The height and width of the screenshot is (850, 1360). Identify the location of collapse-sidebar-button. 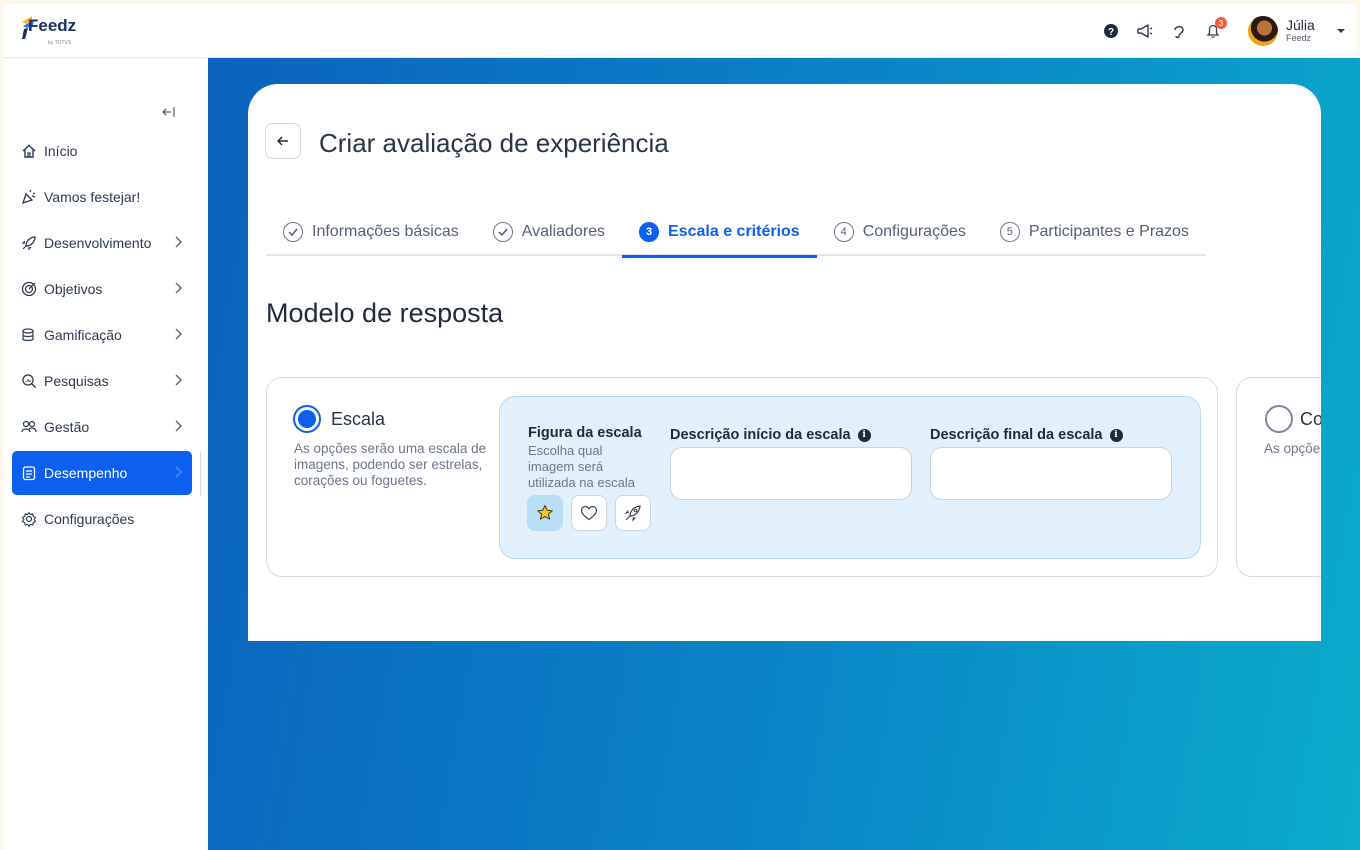
(169, 112).